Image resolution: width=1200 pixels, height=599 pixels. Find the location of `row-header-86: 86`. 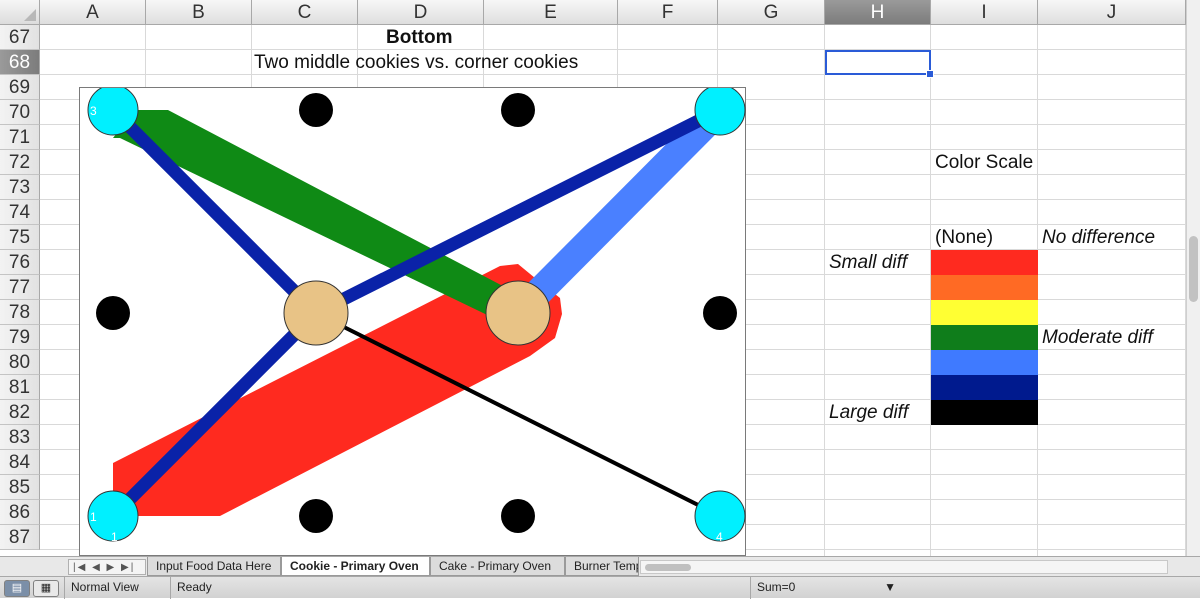

row-header-86: 86 is located at coordinates (20, 512).